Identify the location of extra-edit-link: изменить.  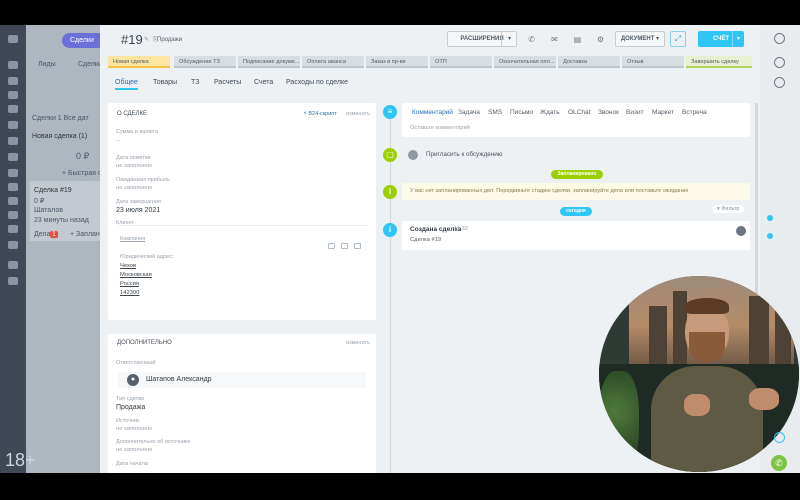
(358, 343).